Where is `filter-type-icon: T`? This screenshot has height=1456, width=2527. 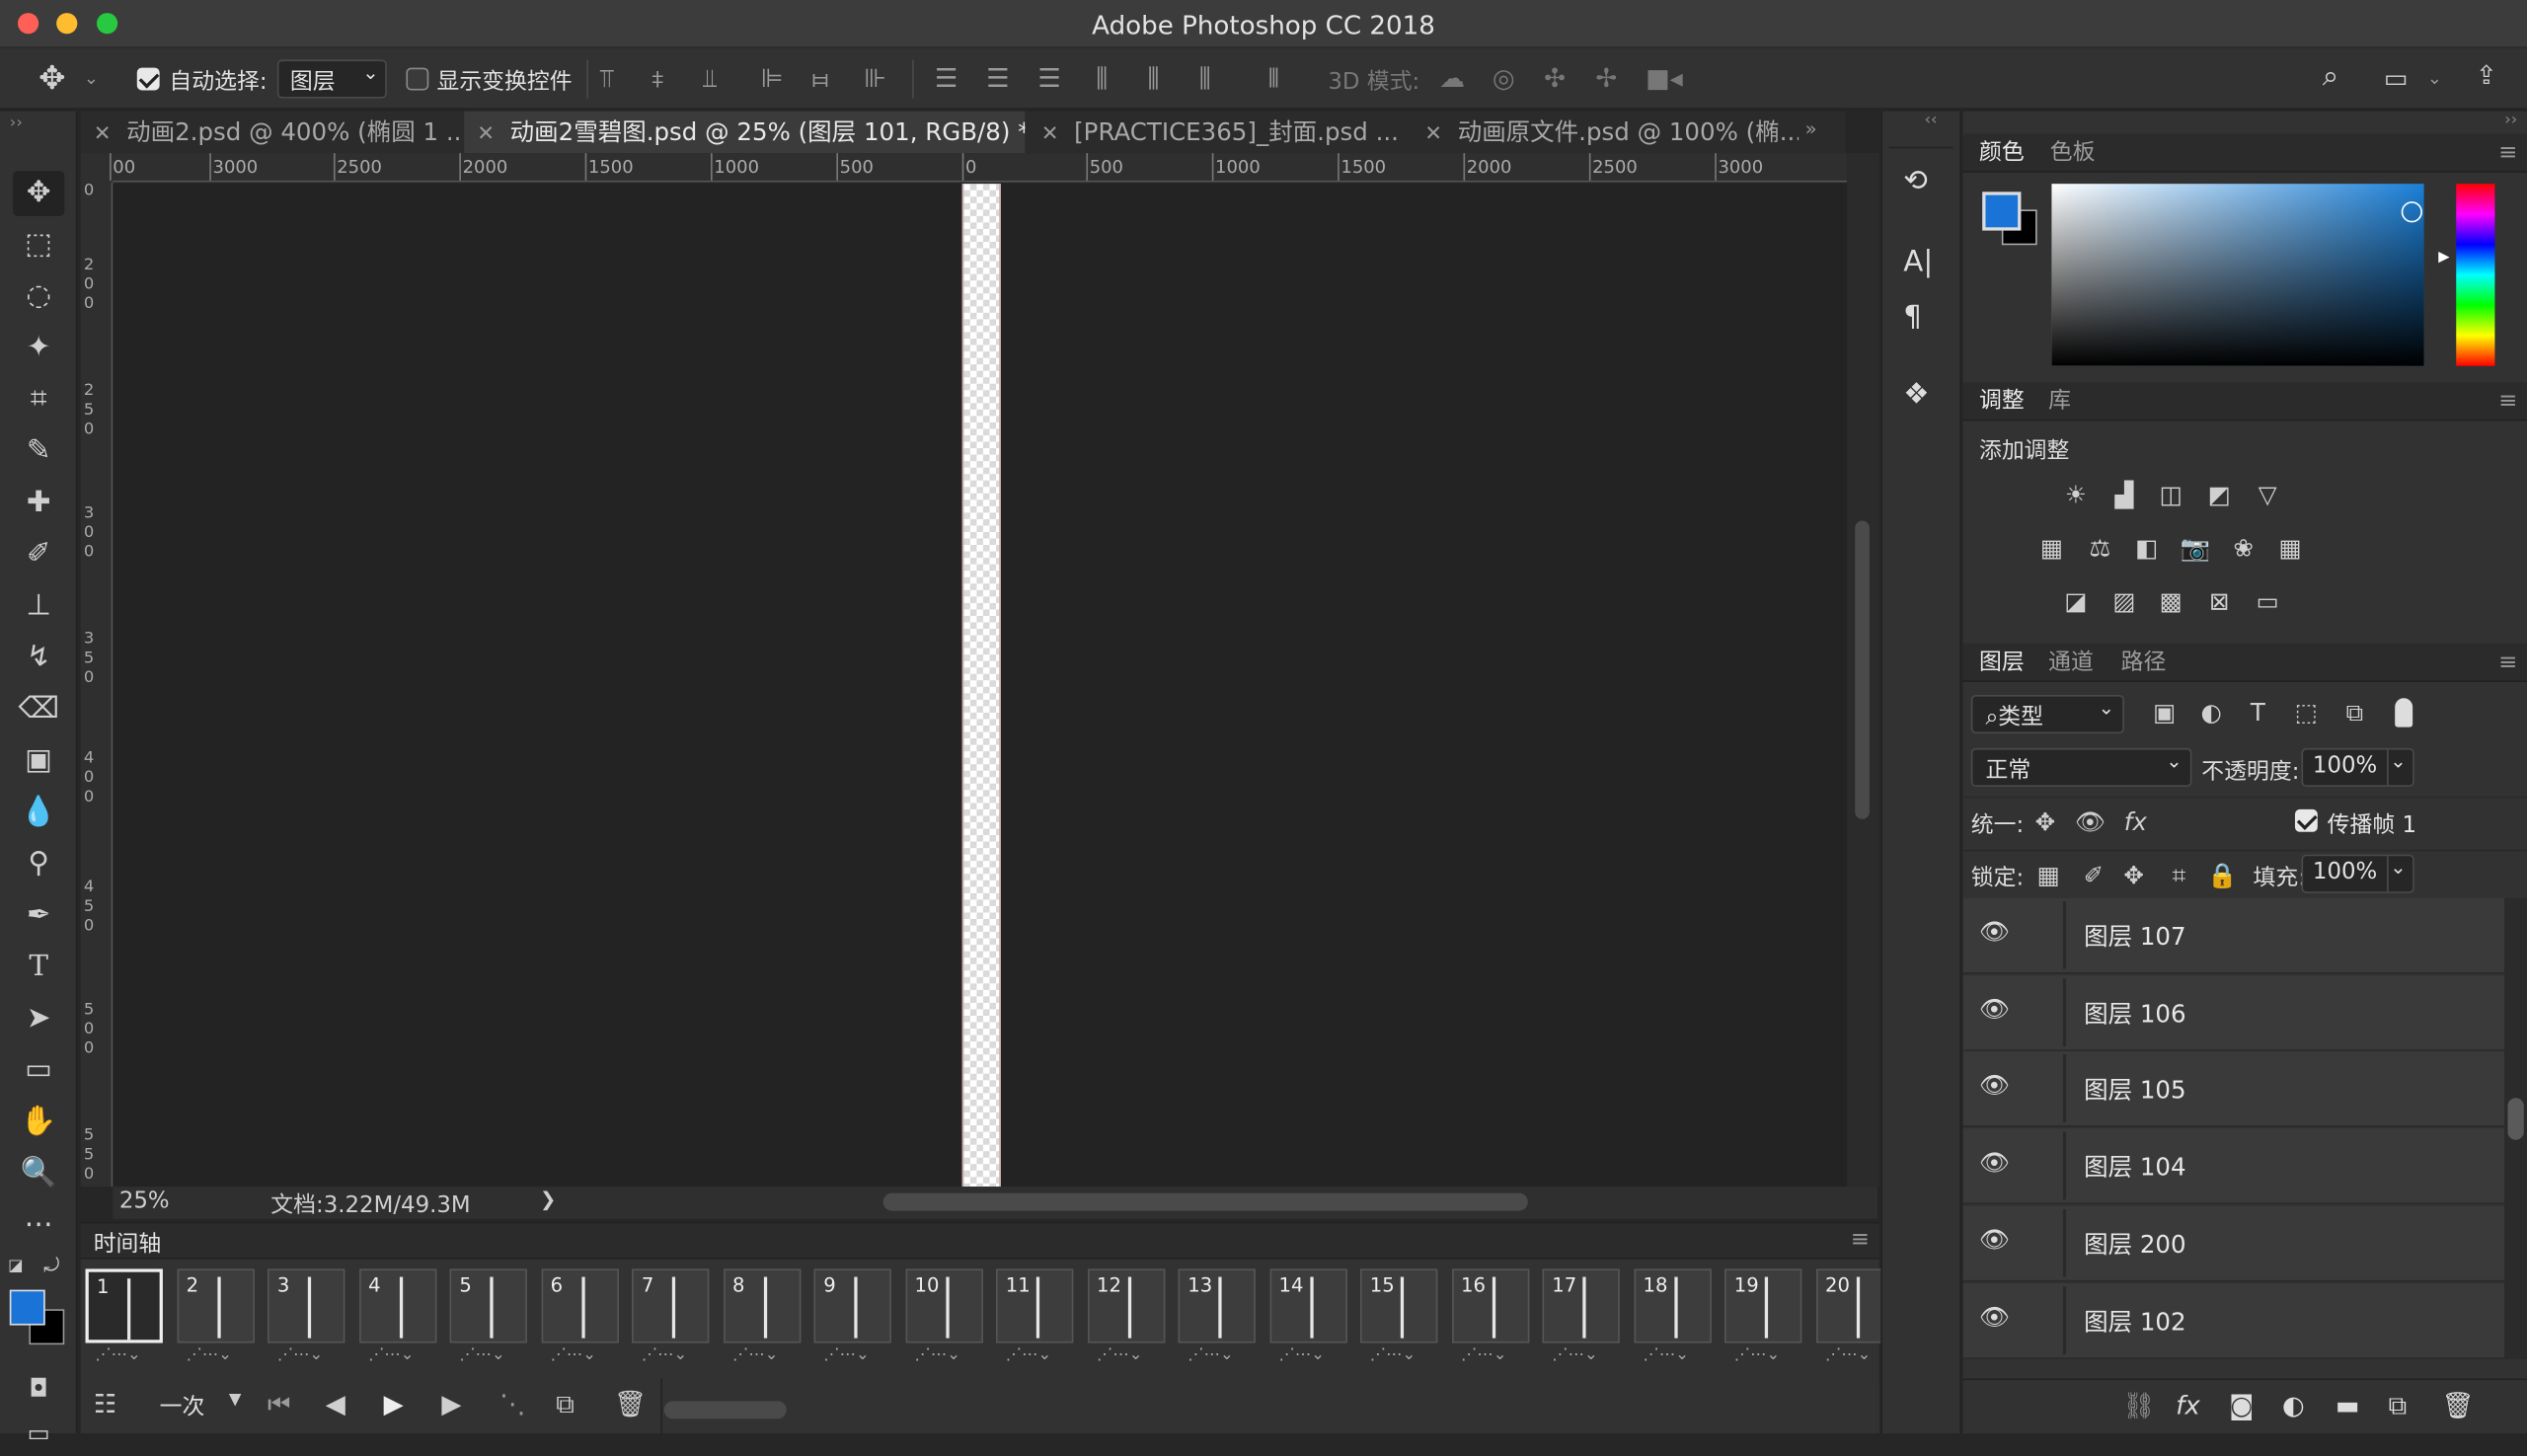 filter-type-icon: T is located at coordinates (2257, 714).